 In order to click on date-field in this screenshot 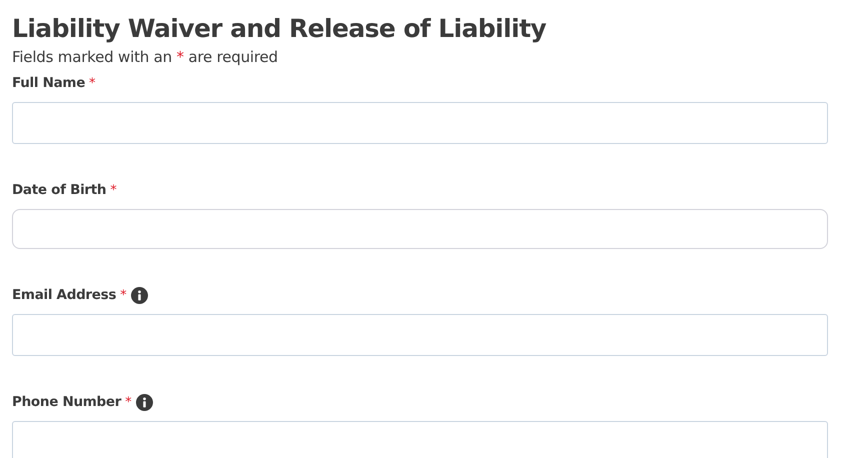, I will do `click(420, 229)`.